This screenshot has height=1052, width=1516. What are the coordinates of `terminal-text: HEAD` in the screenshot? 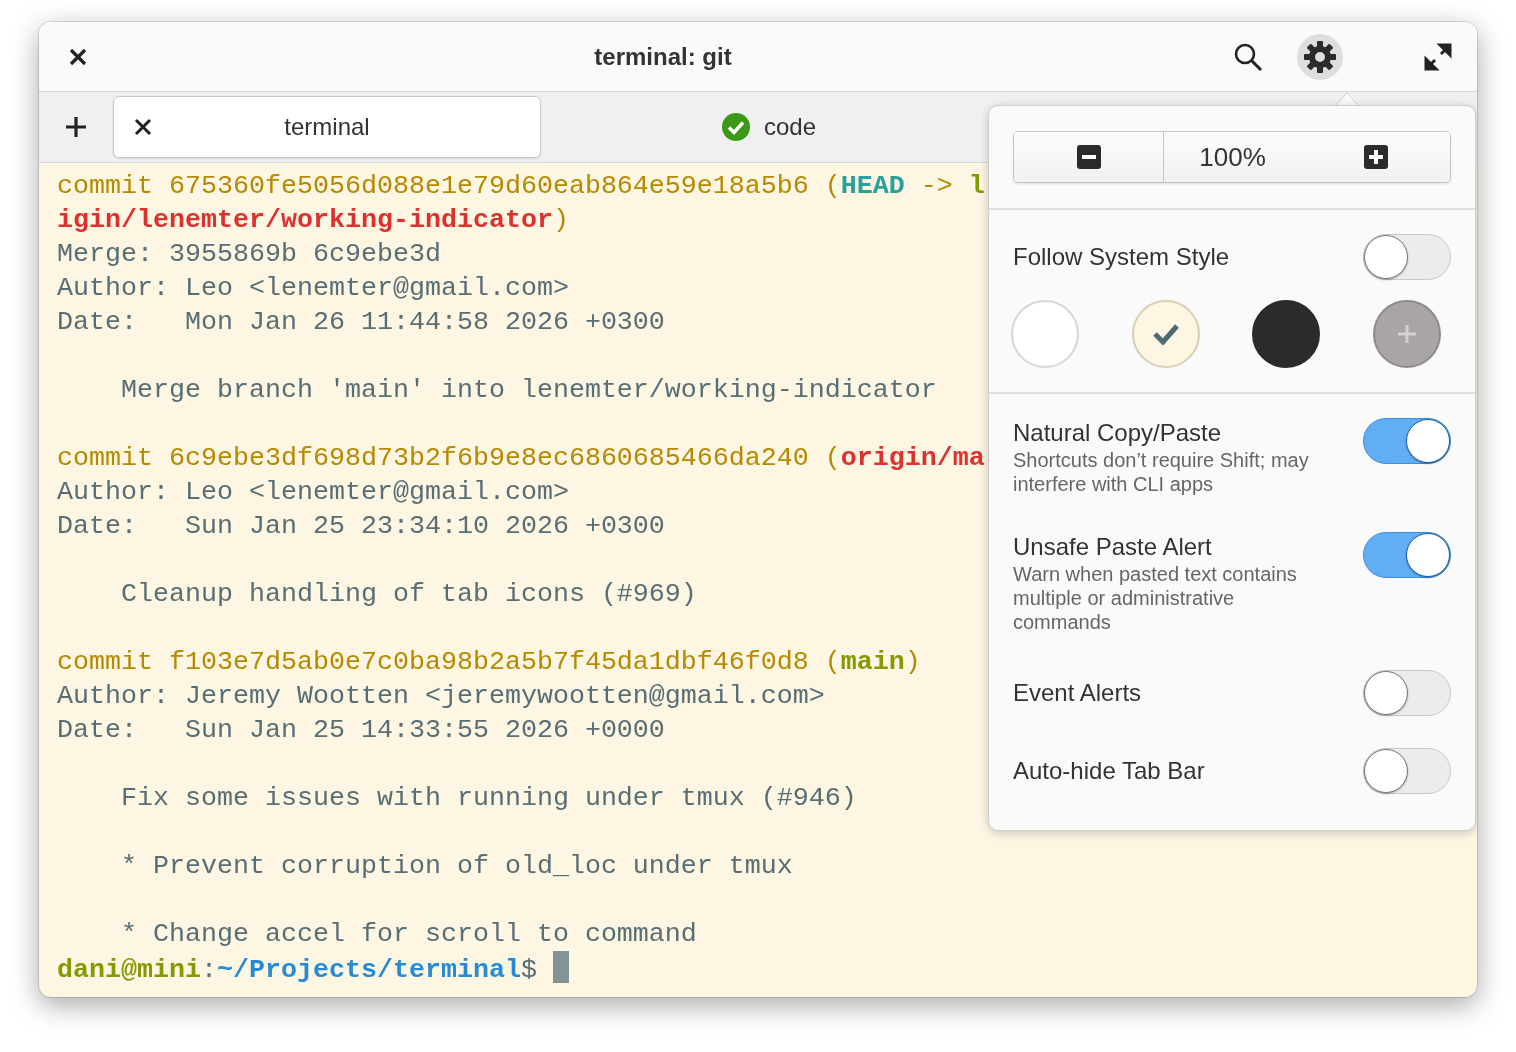 It's located at (872, 186).